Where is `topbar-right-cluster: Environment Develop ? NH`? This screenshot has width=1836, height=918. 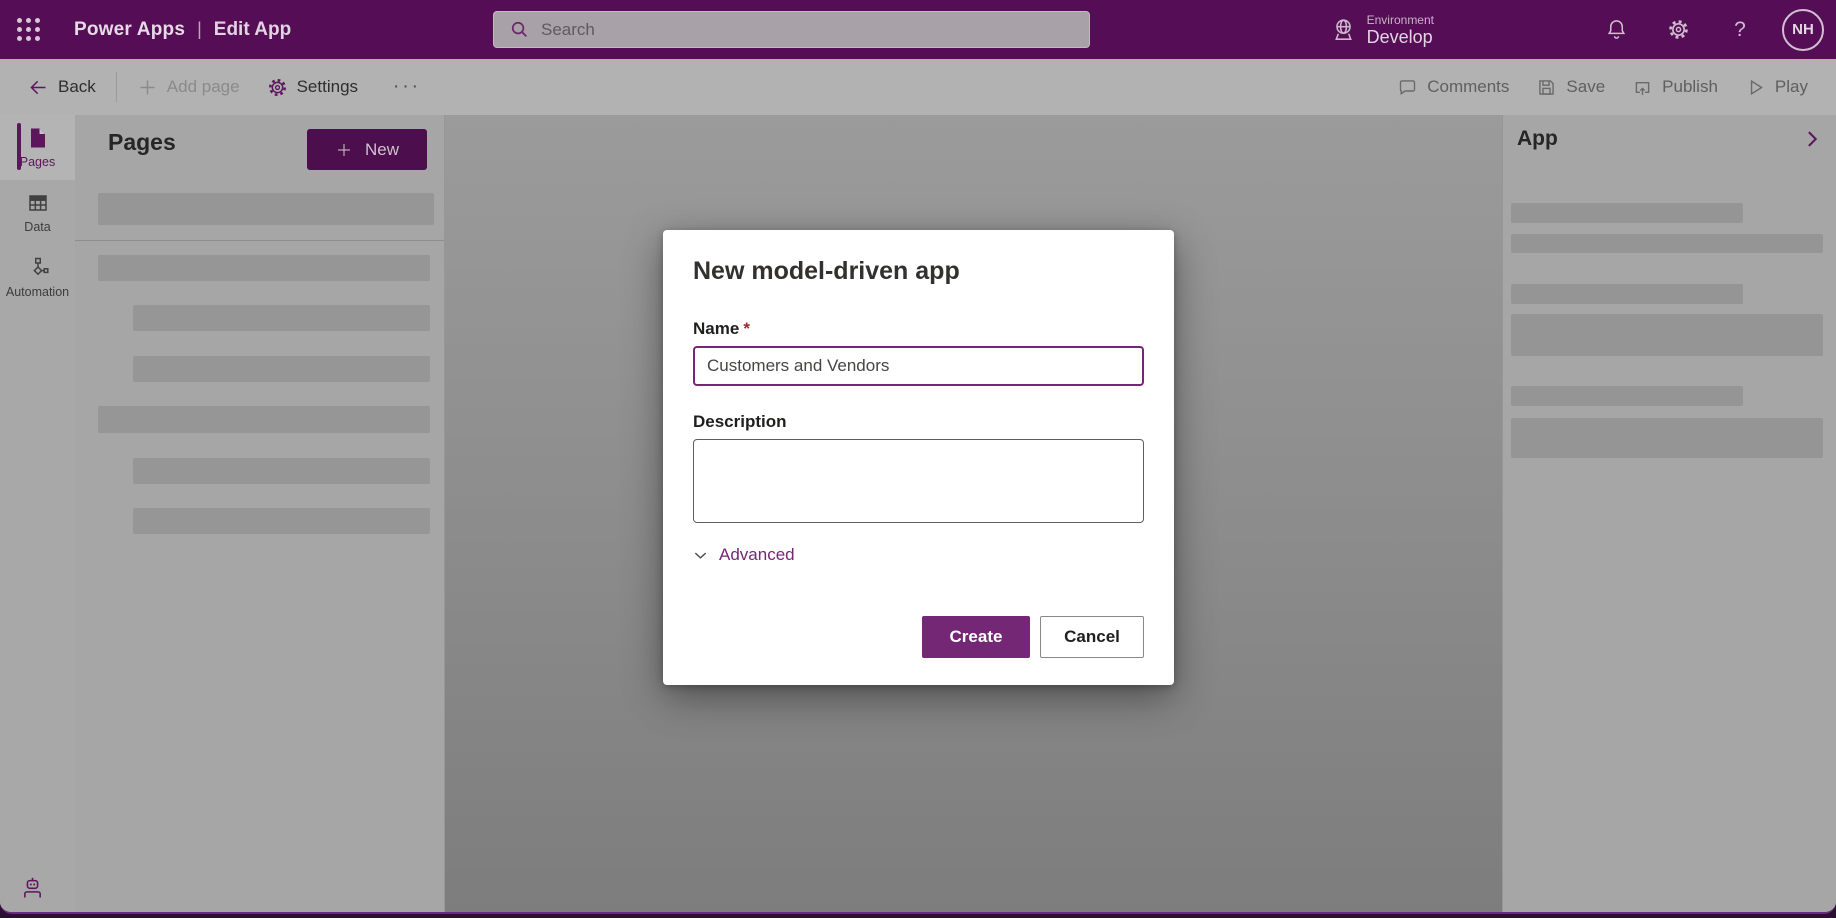
topbar-right-cluster: Environment Develop ? NH is located at coordinates (1583, 29).